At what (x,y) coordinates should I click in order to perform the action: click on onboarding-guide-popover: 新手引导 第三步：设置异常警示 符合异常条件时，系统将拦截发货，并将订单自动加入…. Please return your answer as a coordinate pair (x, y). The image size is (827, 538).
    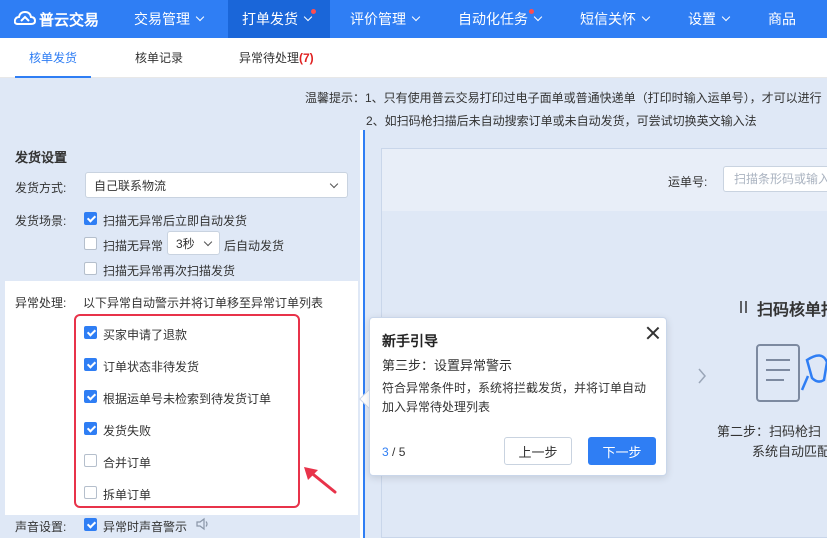
    Looking at the image, I should click on (518, 396).